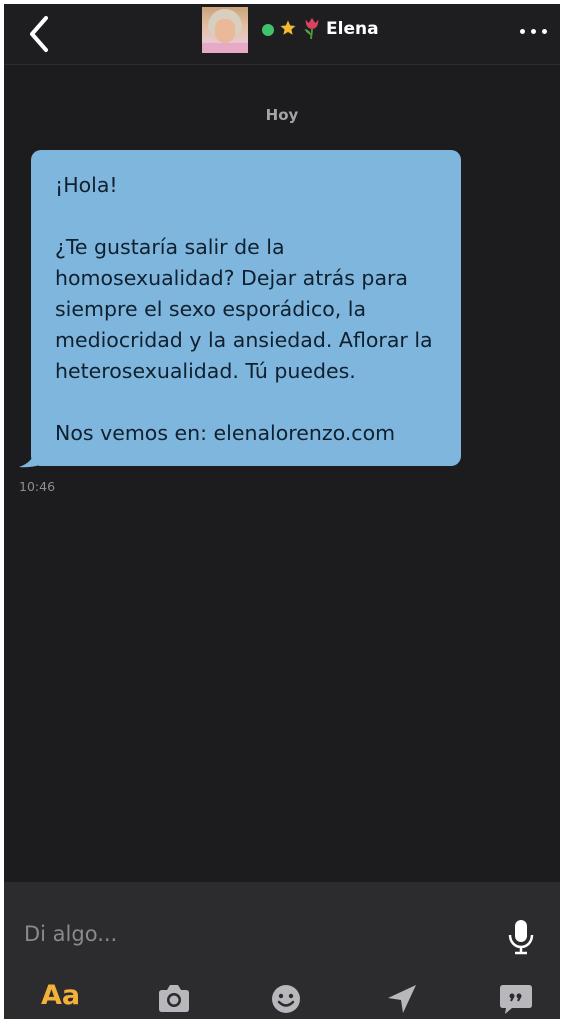  Describe the element at coordinates (286, 999) in the screenshot. I see `emoji-icon` at that location.